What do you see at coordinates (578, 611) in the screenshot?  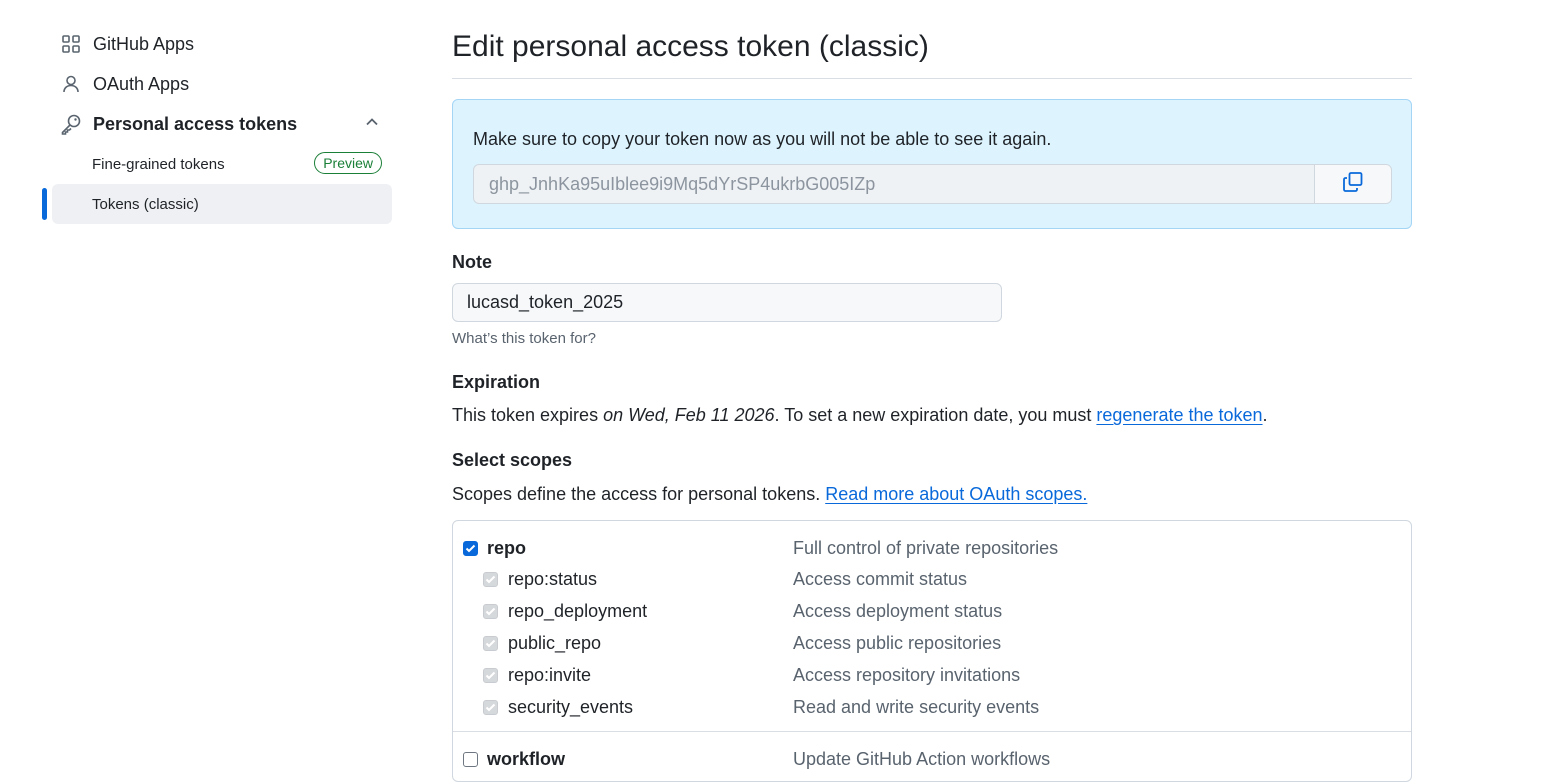 I see `scope-name: repo_deployment` at bounding box center [578, 611].